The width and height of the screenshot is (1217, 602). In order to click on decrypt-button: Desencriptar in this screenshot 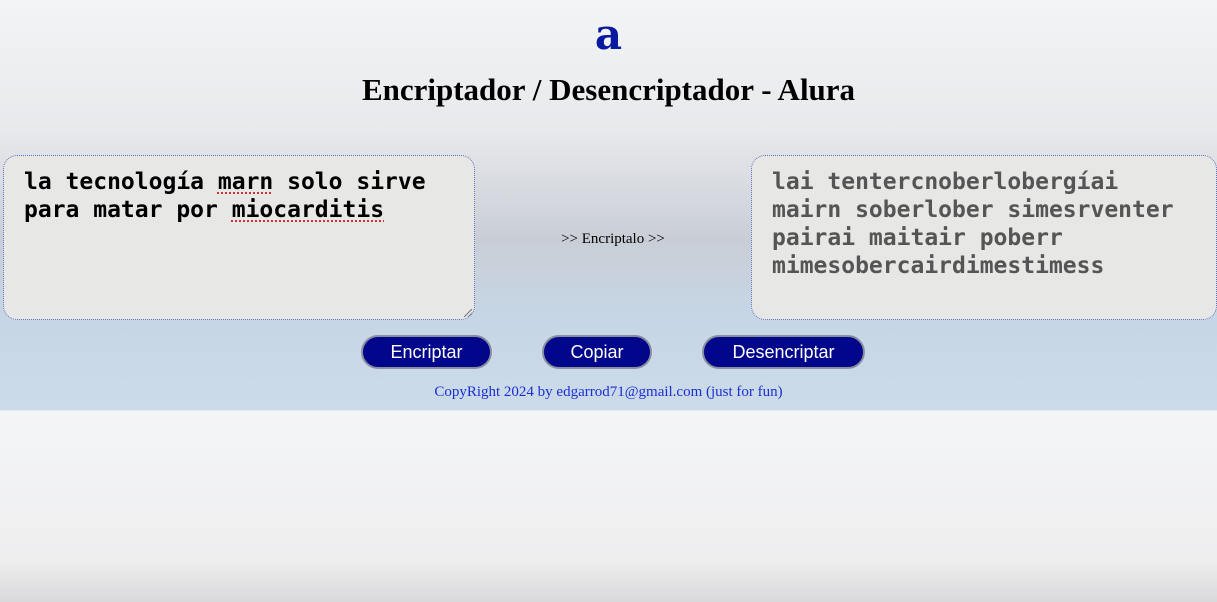, I will do `click(783, 352)`.